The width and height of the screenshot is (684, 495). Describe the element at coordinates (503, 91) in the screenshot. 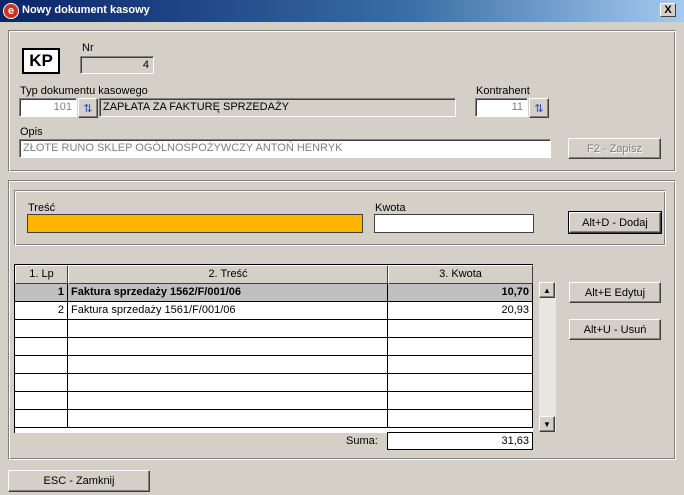

I see `contractor-label: Kontrahent` at that location.